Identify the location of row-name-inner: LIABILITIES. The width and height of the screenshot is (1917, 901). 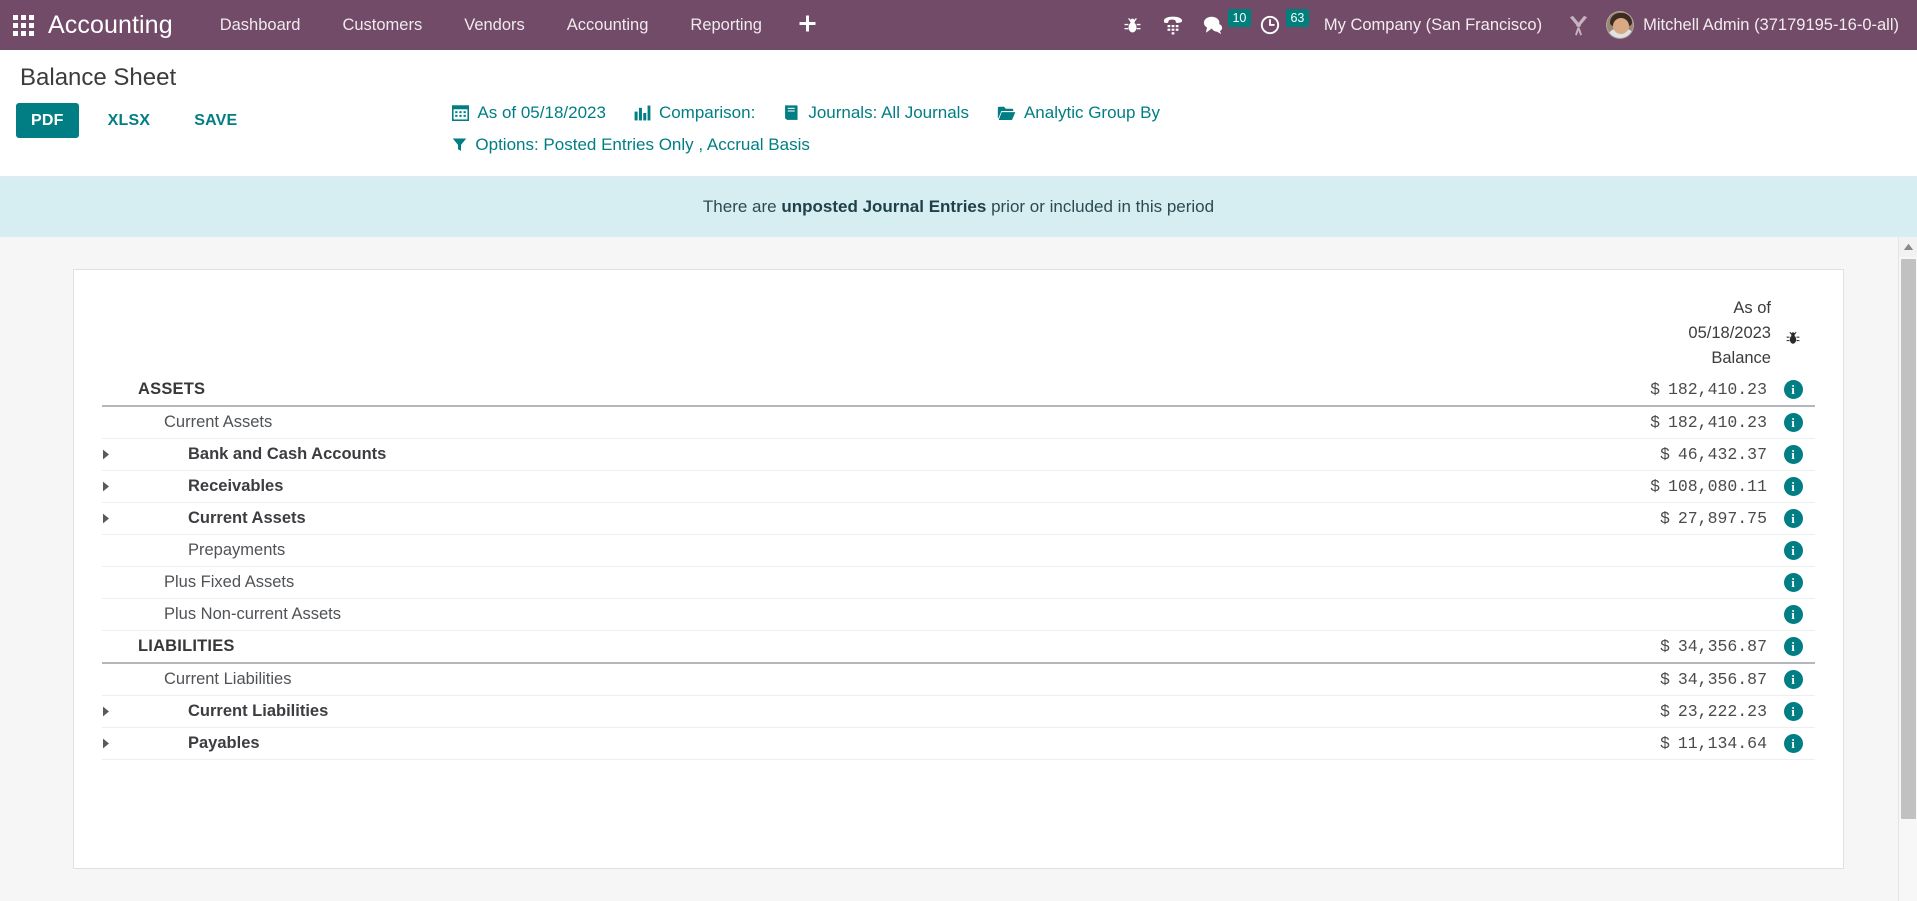
(829, 646).